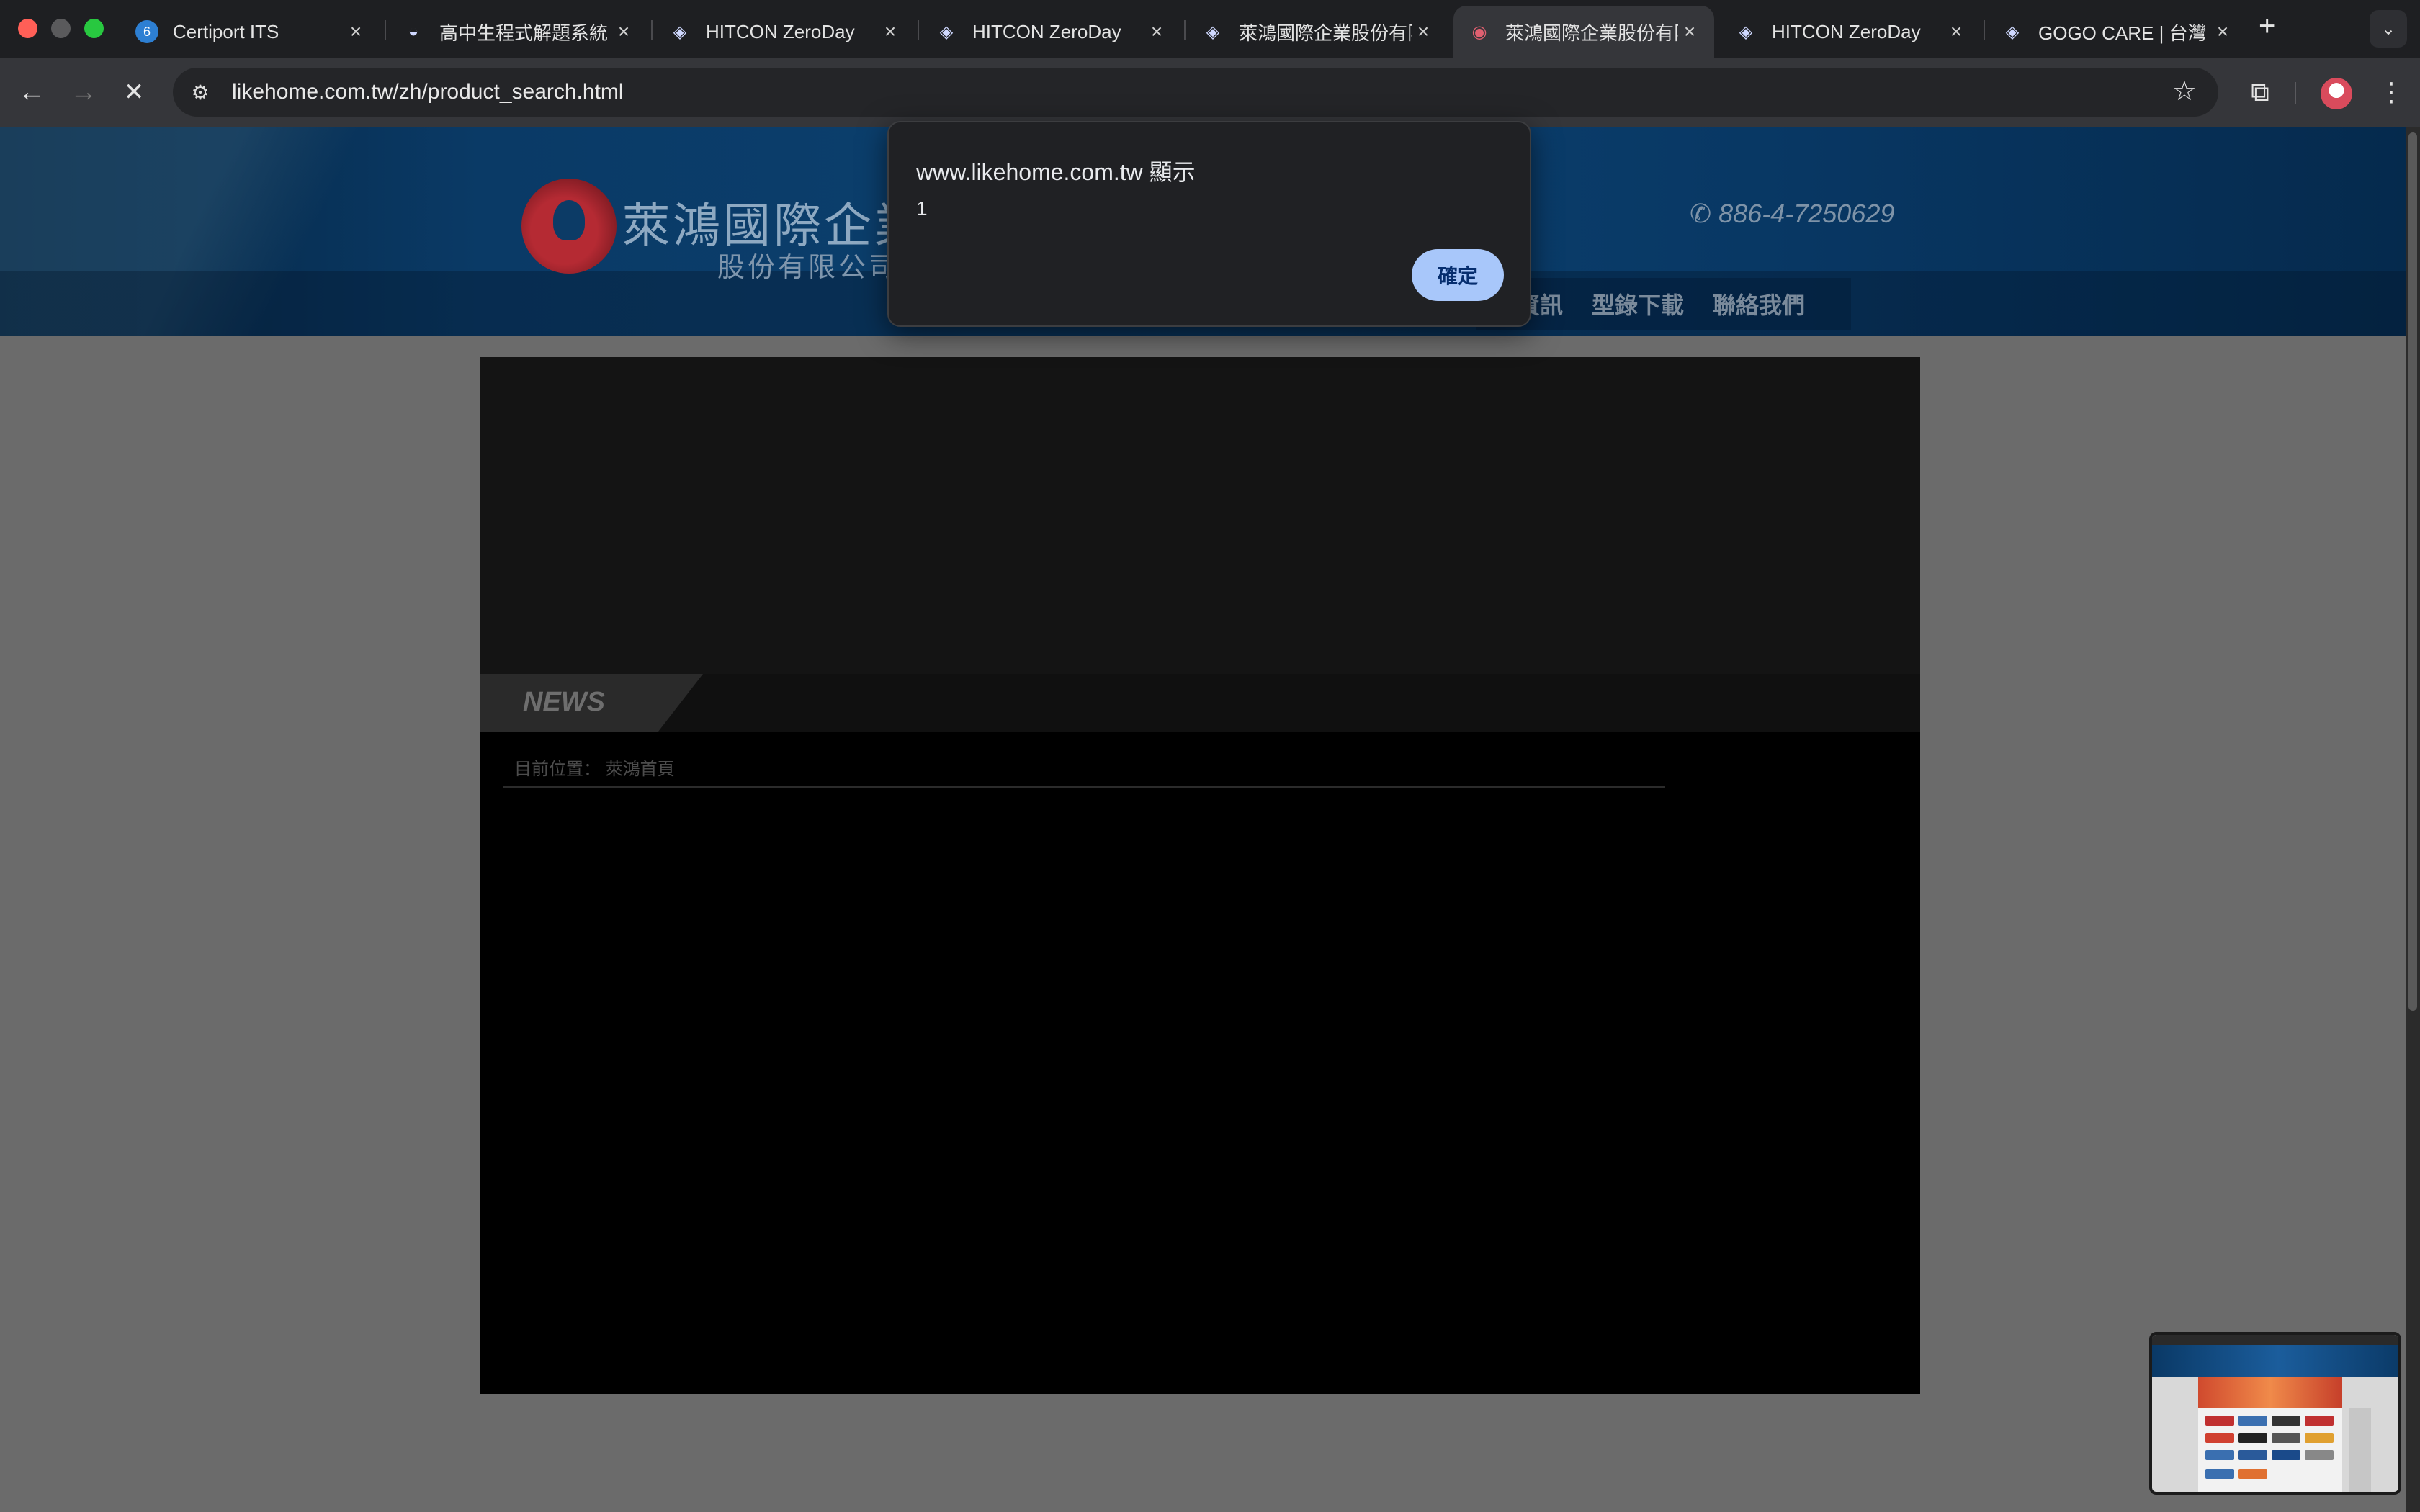 The height and width of the screenshot is (1512, 2420). What do you see at coordinates (27, 28) in the screenshot?
I see `close-window-button` at bounding box center [27, 28].